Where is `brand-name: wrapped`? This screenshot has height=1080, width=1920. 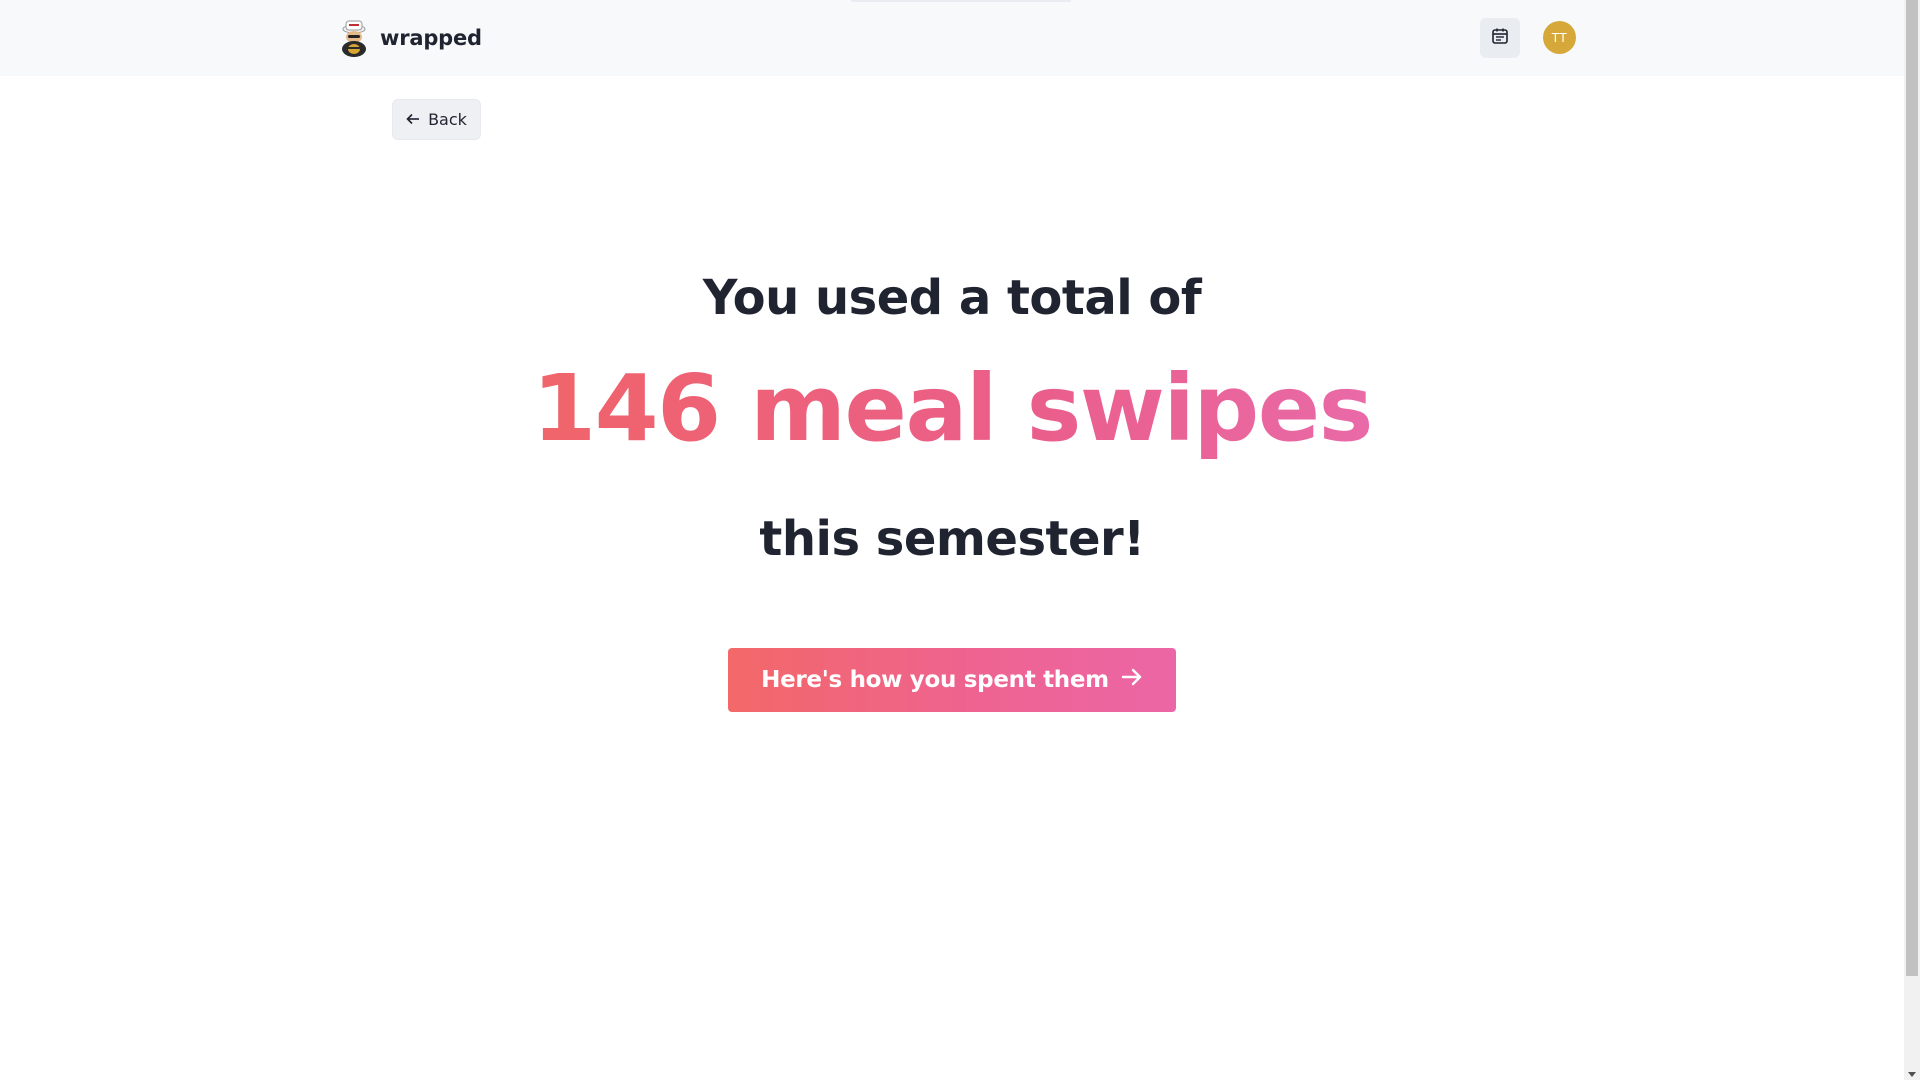 brand-name: wrapped is located at coordinates (431, 38).